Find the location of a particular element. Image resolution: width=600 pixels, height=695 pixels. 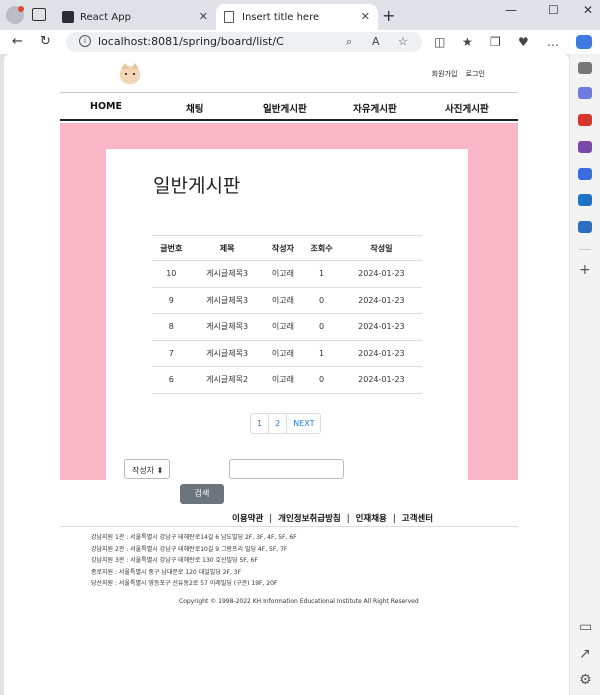

tab-title: Insert title here is located at coordinates (281, 17).